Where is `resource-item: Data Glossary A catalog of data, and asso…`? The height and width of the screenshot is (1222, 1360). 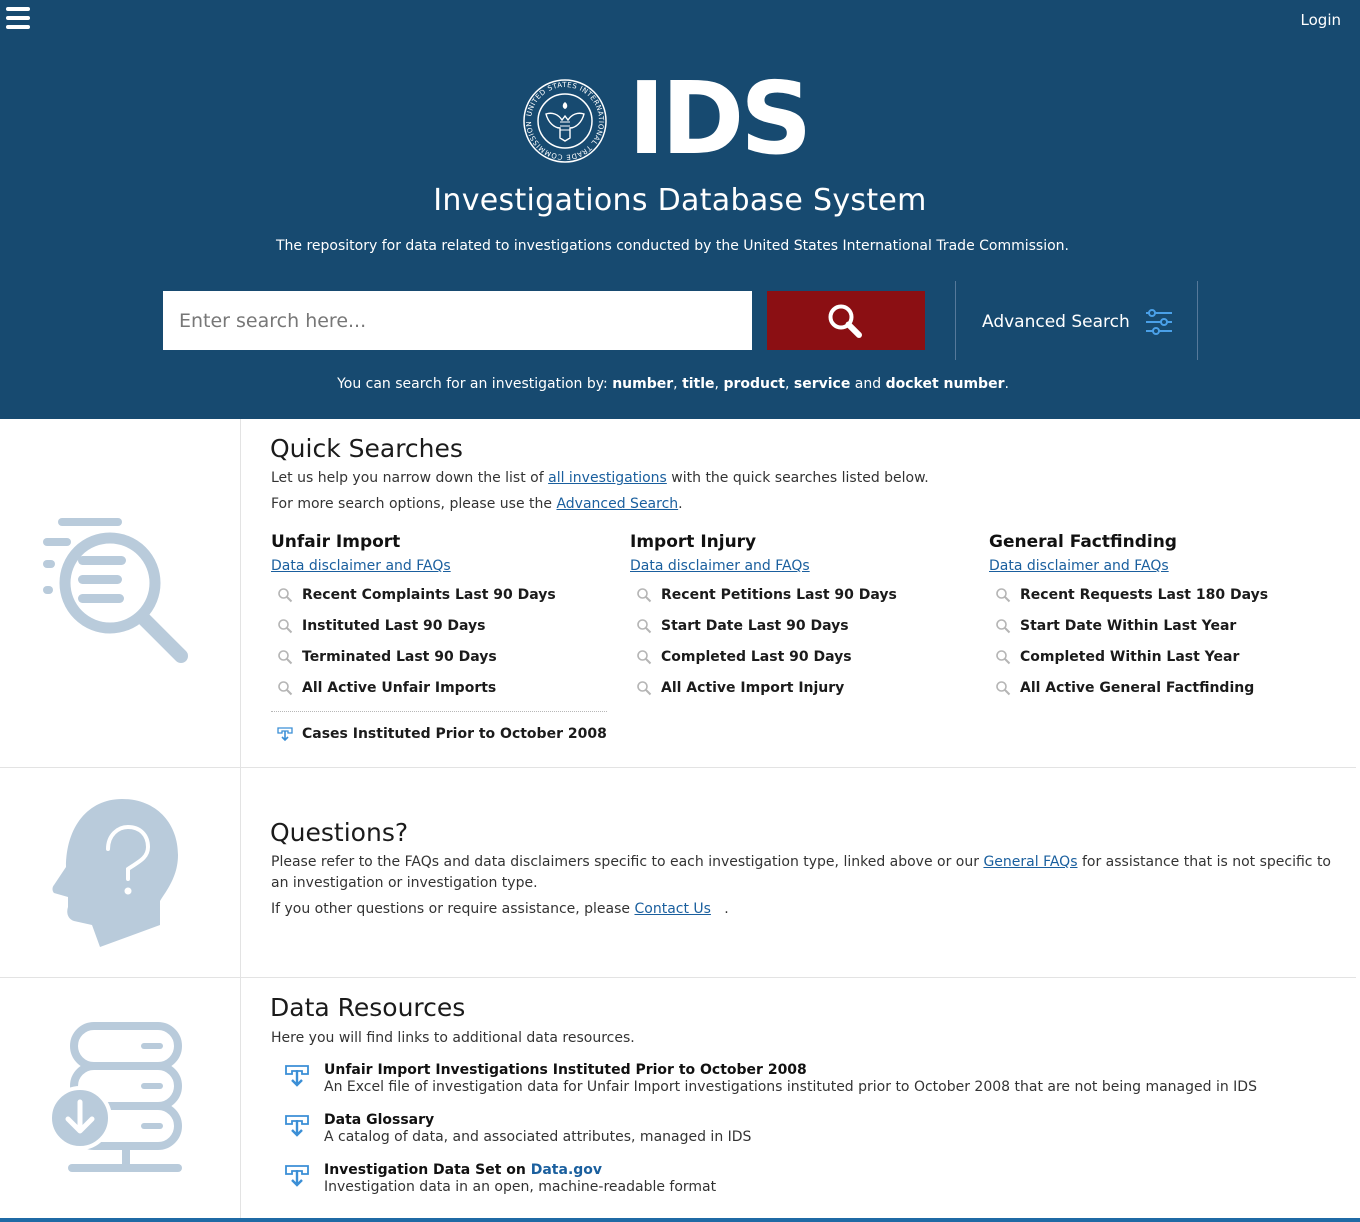 resource-item: Data Glossary A catalog of data, and asso… is located at coordinates (517, 1128).